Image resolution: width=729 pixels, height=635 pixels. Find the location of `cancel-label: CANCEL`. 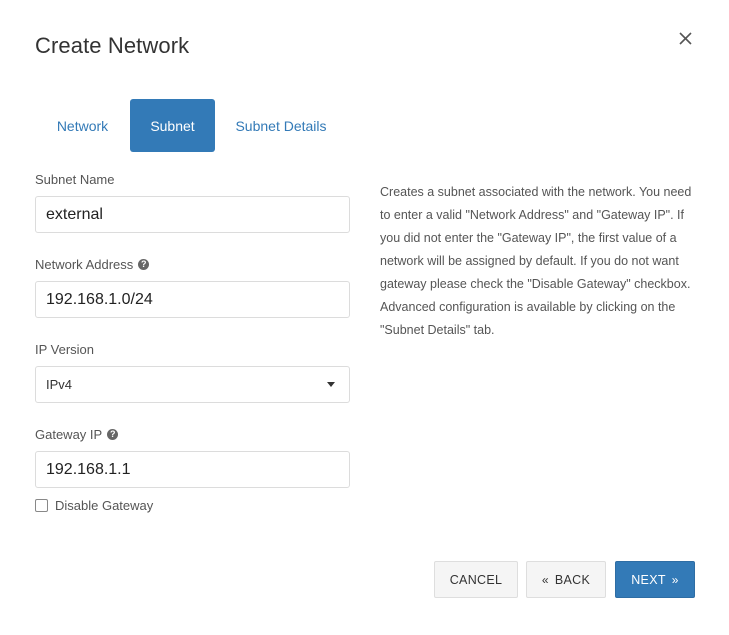

cancel-label: CANCEL is located at coordinates (476, 579).